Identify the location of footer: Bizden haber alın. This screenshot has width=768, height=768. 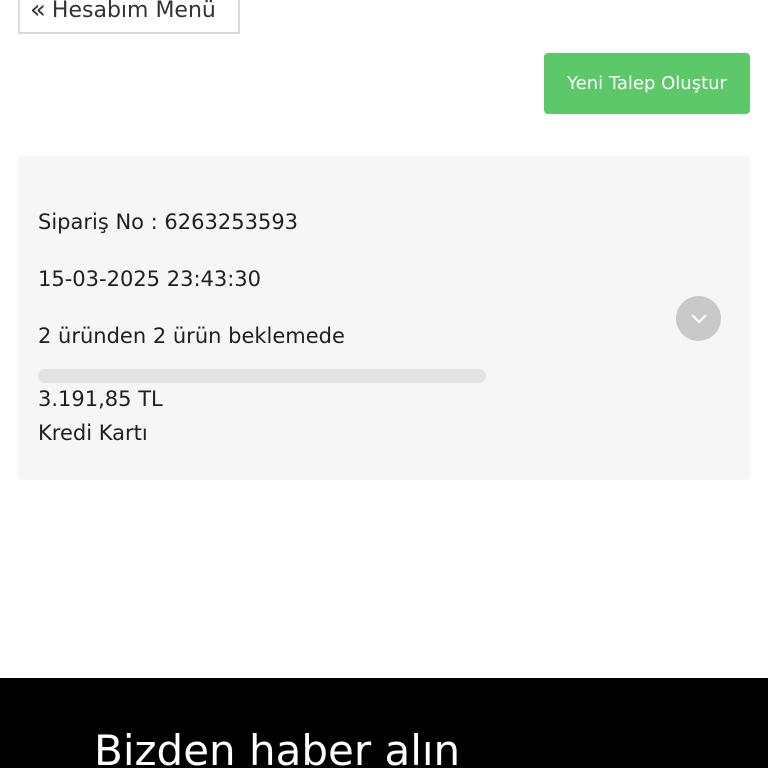
(384, 723).